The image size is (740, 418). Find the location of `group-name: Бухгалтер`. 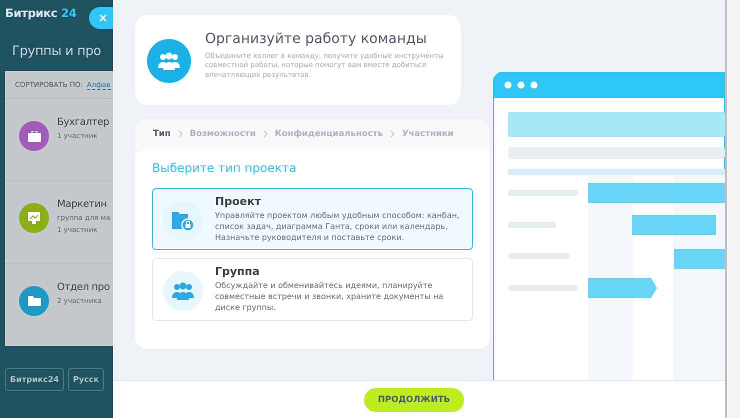

group-name: Бухгалтер is located at coordinates (83, 122).